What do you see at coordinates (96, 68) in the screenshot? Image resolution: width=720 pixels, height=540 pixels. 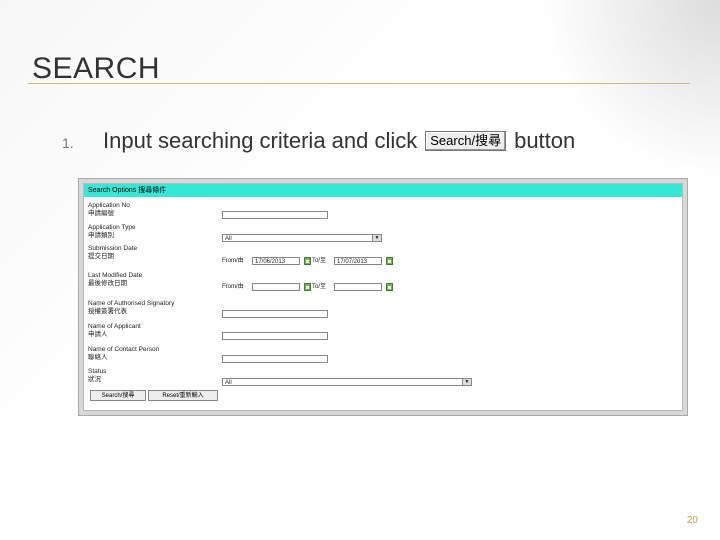 I see `slide-title: SEARCH` at bounding box center [96, 68].